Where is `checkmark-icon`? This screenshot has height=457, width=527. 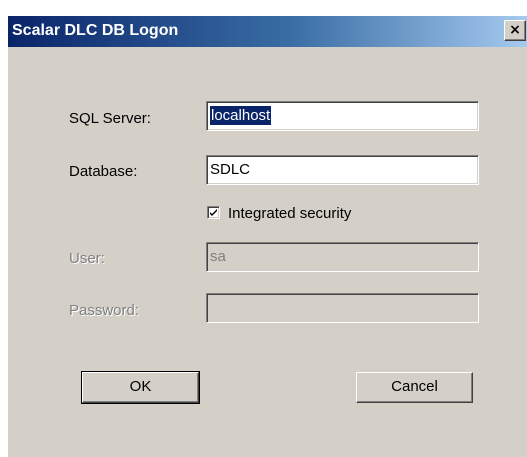
checkmark-icon is located at coordinates (213, 212).